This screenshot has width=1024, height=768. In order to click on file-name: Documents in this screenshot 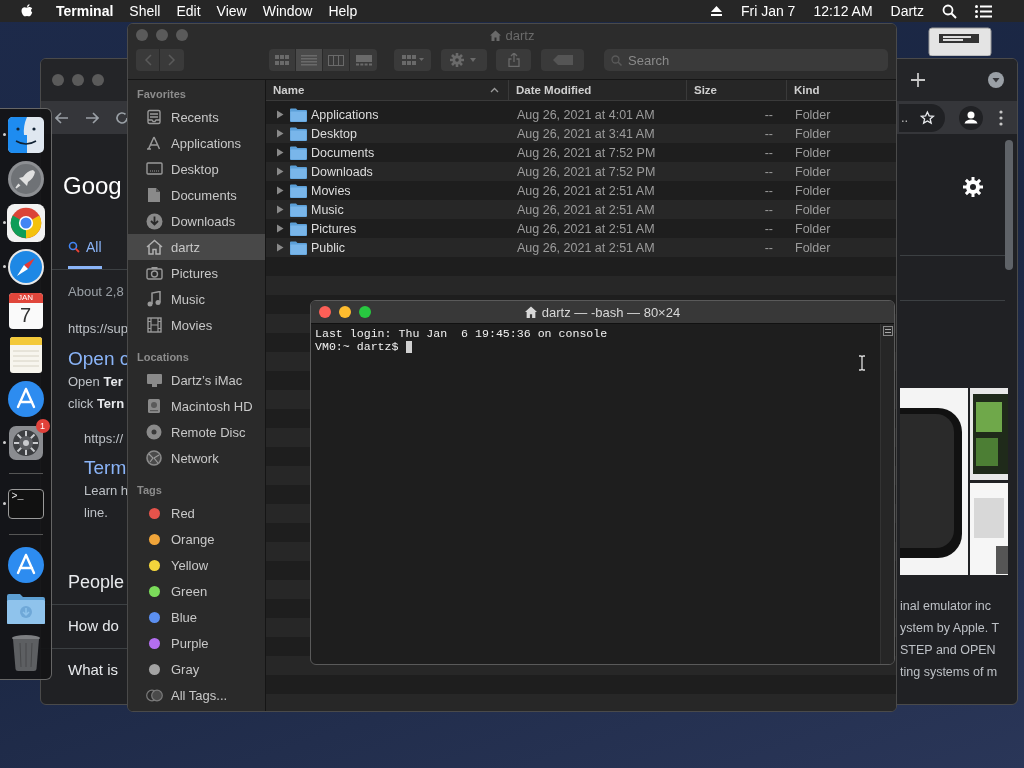, I will do `click(343, 152)`.